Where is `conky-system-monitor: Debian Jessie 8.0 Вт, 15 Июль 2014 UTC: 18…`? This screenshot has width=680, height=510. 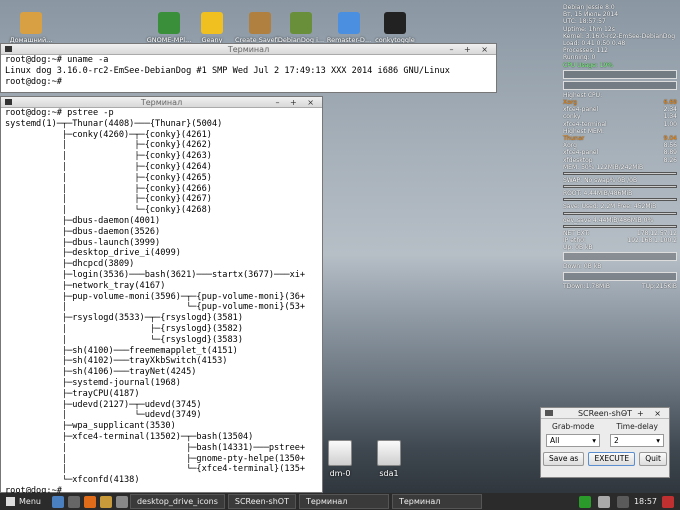 conky-system-monitor: Debian Jessie 8.0 Вт, 15 Июль 2014 UTC: 18… is located at coordinates (620, 147).